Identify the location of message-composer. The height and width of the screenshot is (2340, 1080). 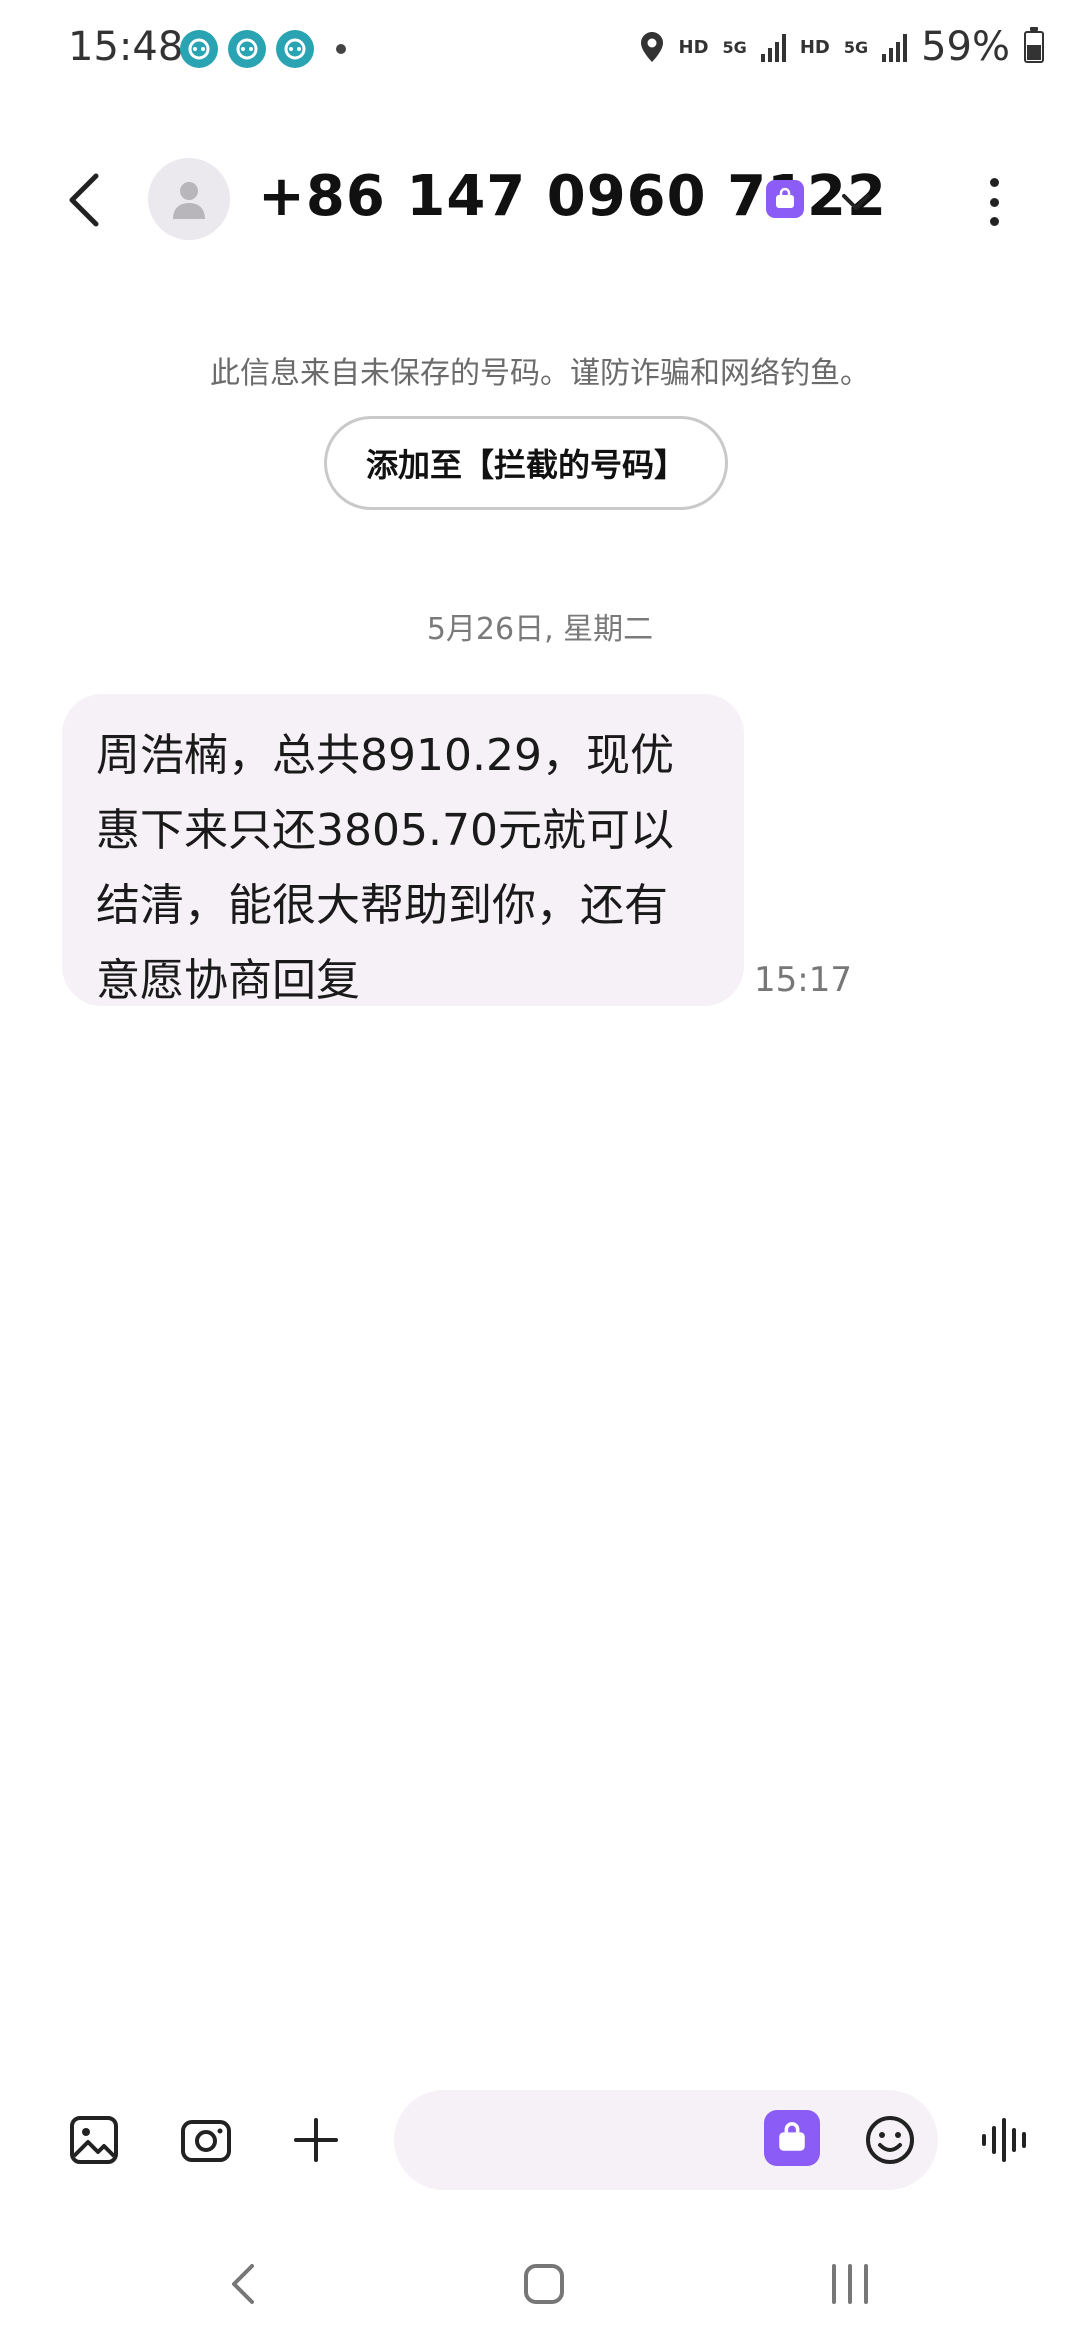
(540, 2140).